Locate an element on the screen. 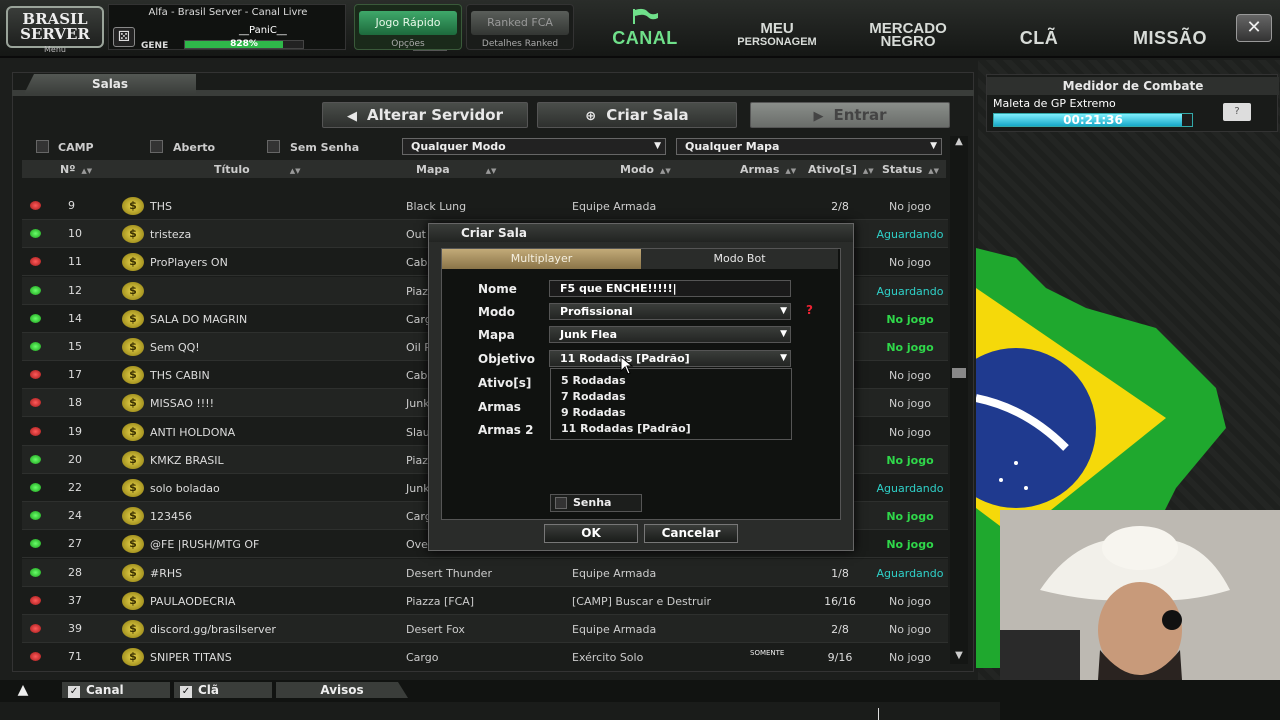  chat-tab-cla: ✓ Clã is located at coordinates (223, 690).